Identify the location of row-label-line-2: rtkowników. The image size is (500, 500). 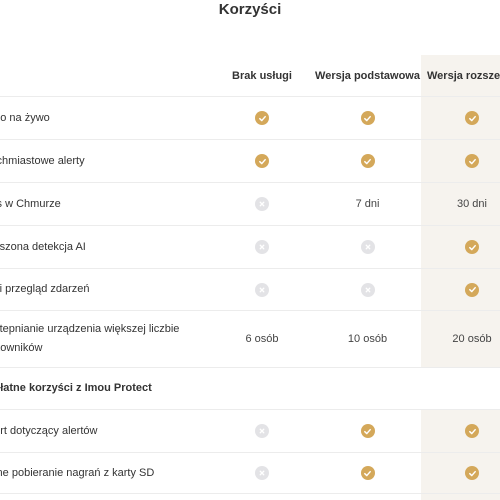
(21, 348).